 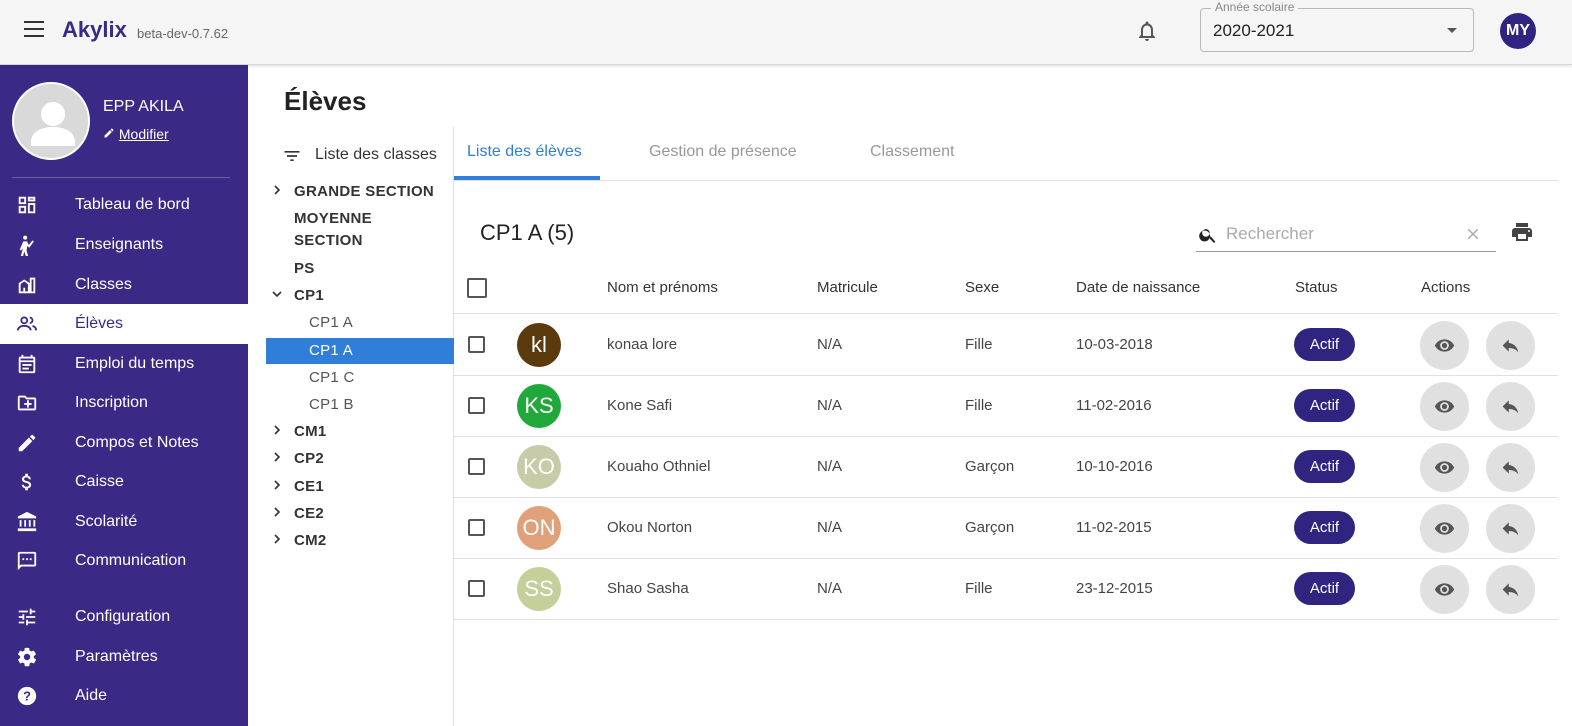 What do you see at coordinates (360, 378) in the screenshot?
I see `tree-item-cp1-c: CP1 C` at bounding box center [360, 378].